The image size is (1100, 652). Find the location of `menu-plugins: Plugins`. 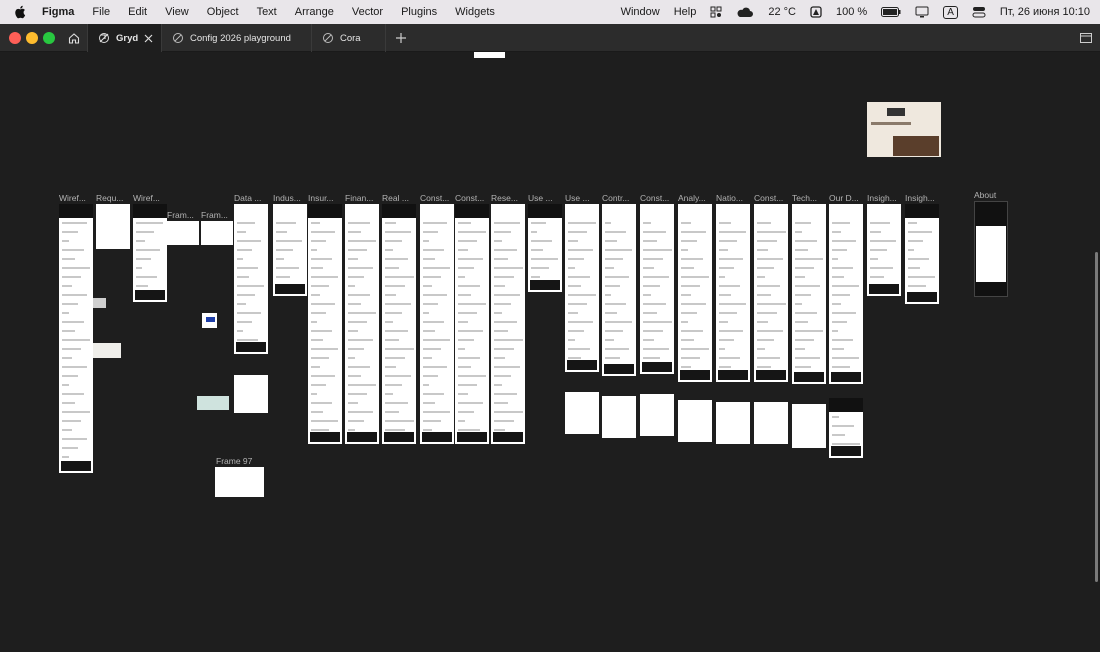

menu-plugins: Plugins is located at coordinates (419, 12).